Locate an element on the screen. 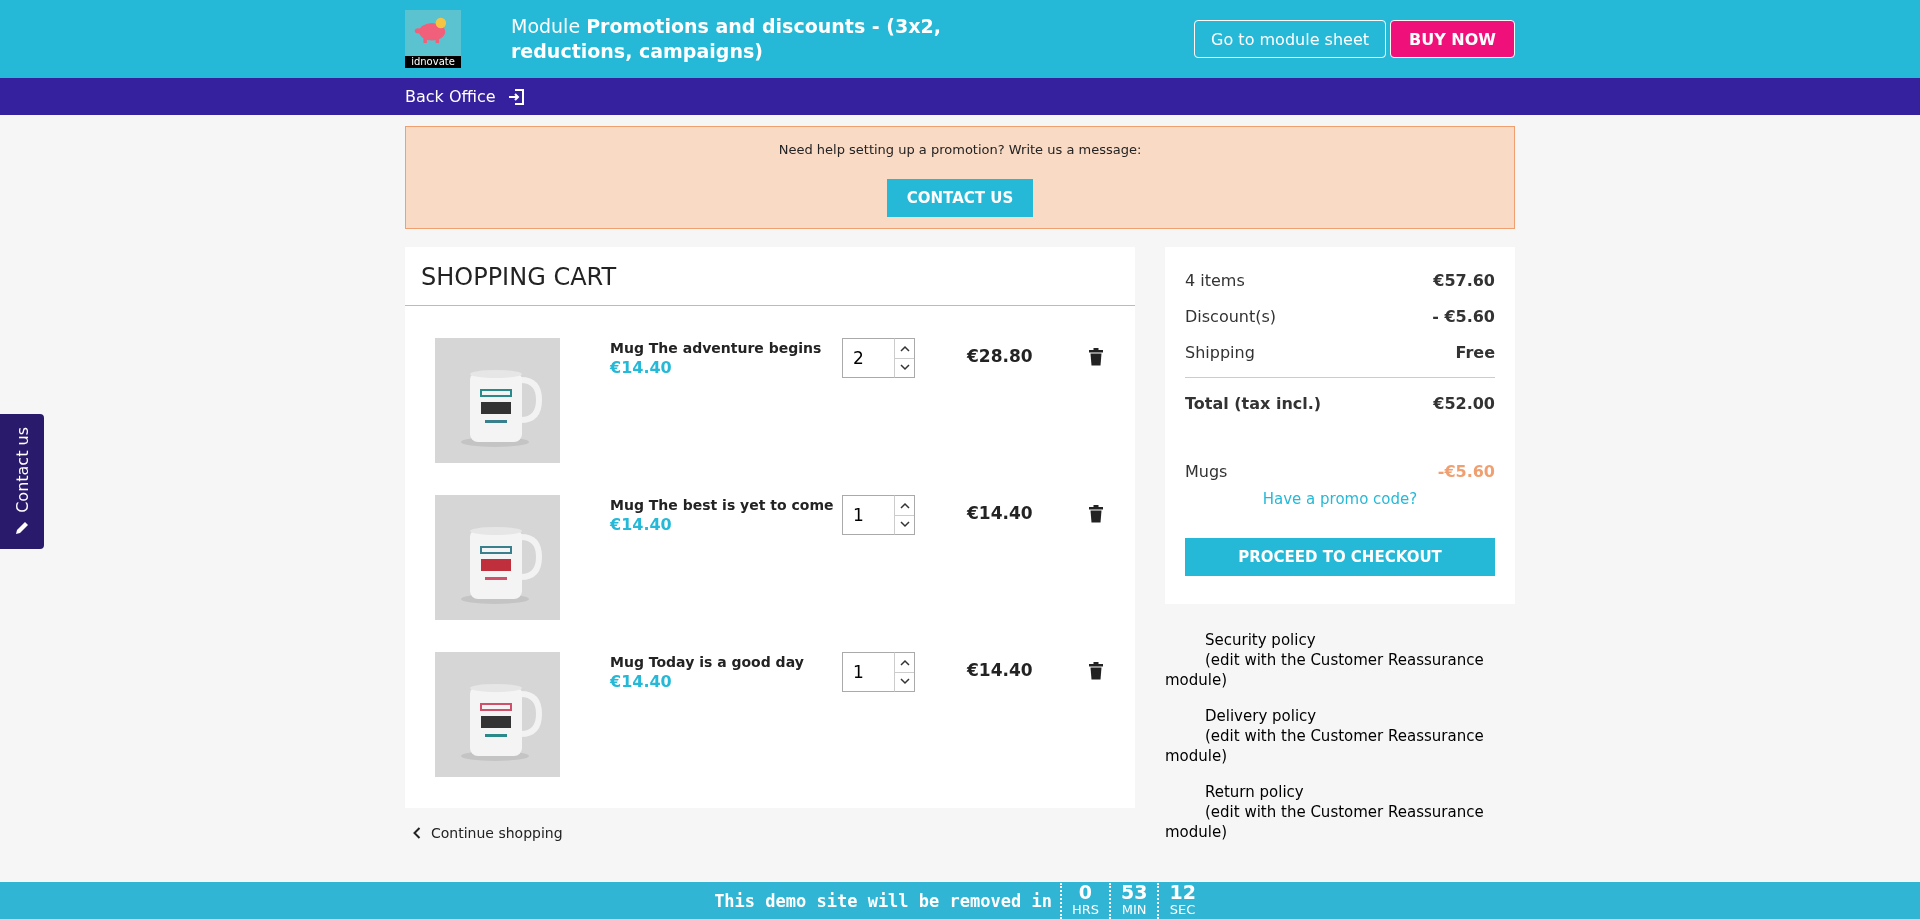 Image resolution: width=1920 pixels, height=919 pixels. help-text: Need help setting up a promotion? Write us a message: is located at coordinates (960, 149).